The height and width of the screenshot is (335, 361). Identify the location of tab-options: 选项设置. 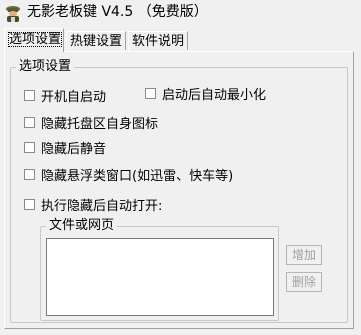
(34, 40).